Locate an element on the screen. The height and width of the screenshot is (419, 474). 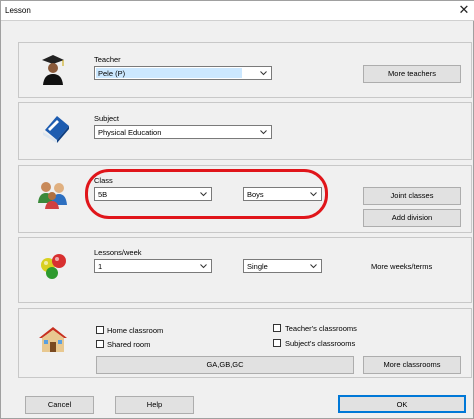
subject-select: Physical Education is located at coordinates (183, 132).